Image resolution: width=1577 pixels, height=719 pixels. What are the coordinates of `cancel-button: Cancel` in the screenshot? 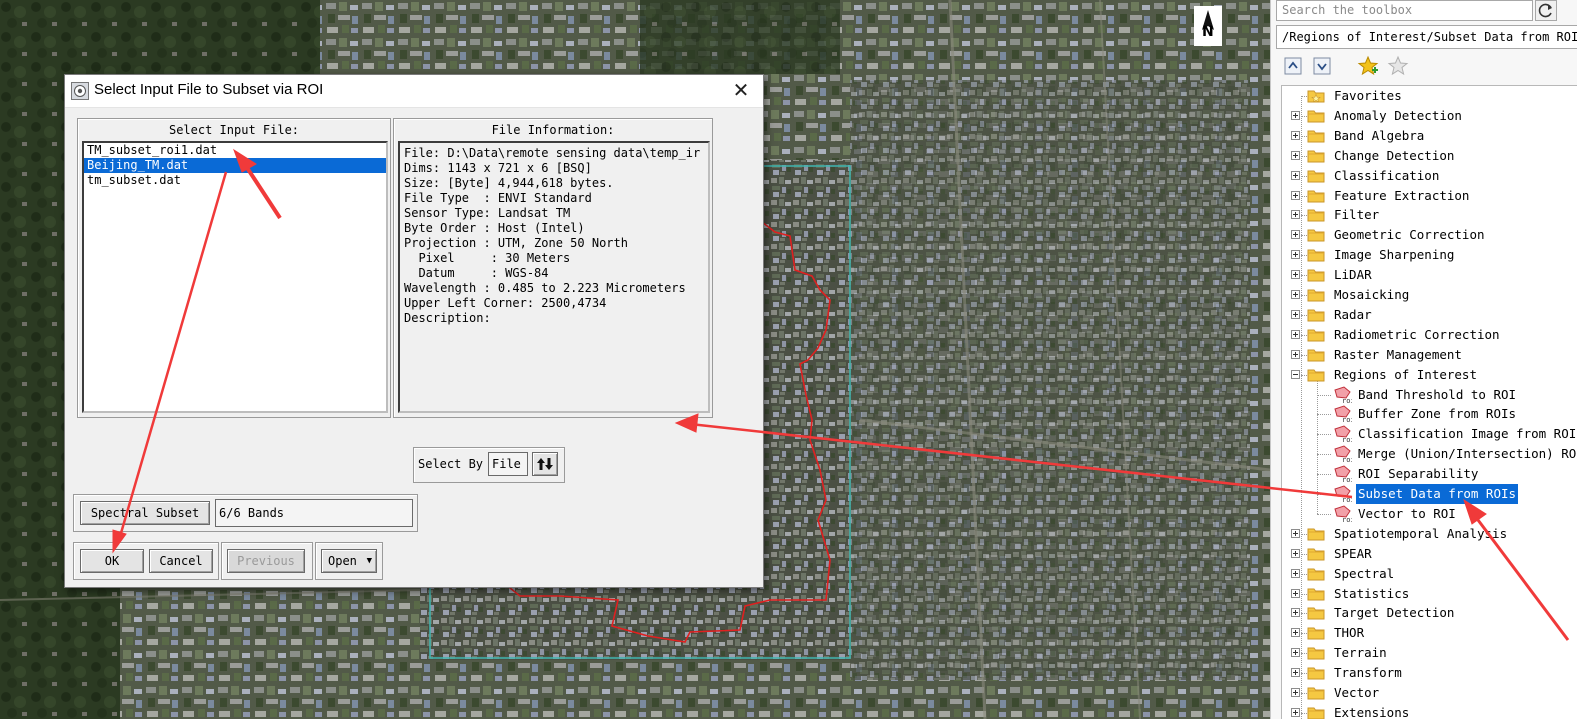 It's located at (181, 561).